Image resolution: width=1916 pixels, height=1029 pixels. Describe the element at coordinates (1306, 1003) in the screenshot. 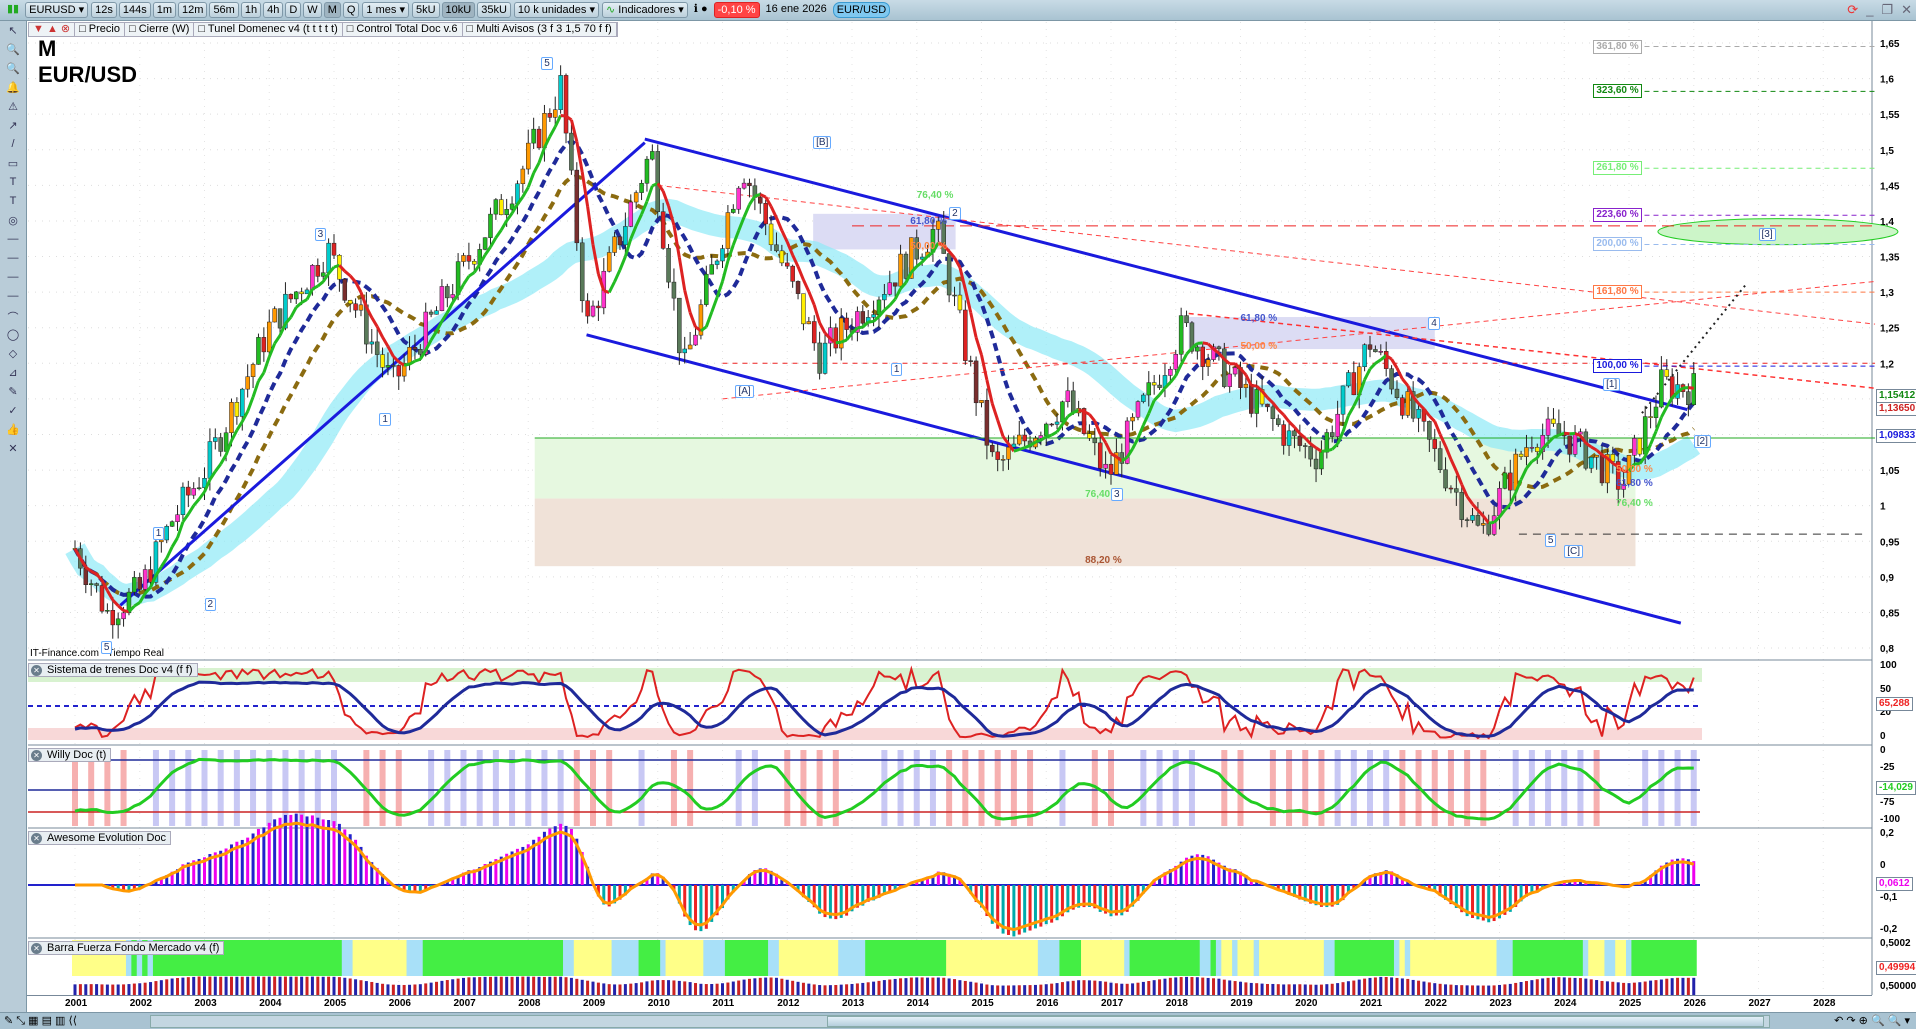

I see `year-tick: 2020` at that location.